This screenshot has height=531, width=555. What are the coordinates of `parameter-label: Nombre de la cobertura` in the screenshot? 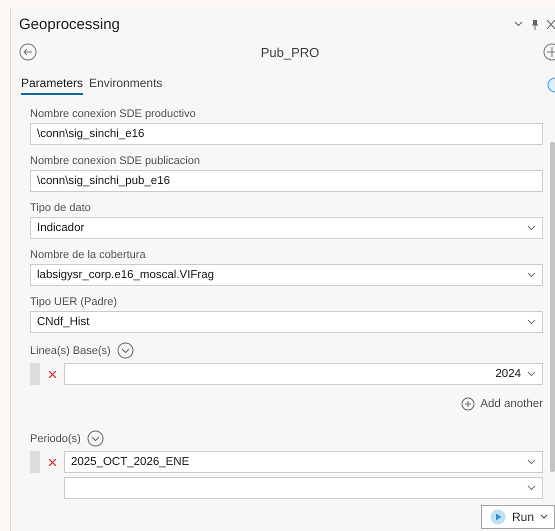 It's located at (88, 255).